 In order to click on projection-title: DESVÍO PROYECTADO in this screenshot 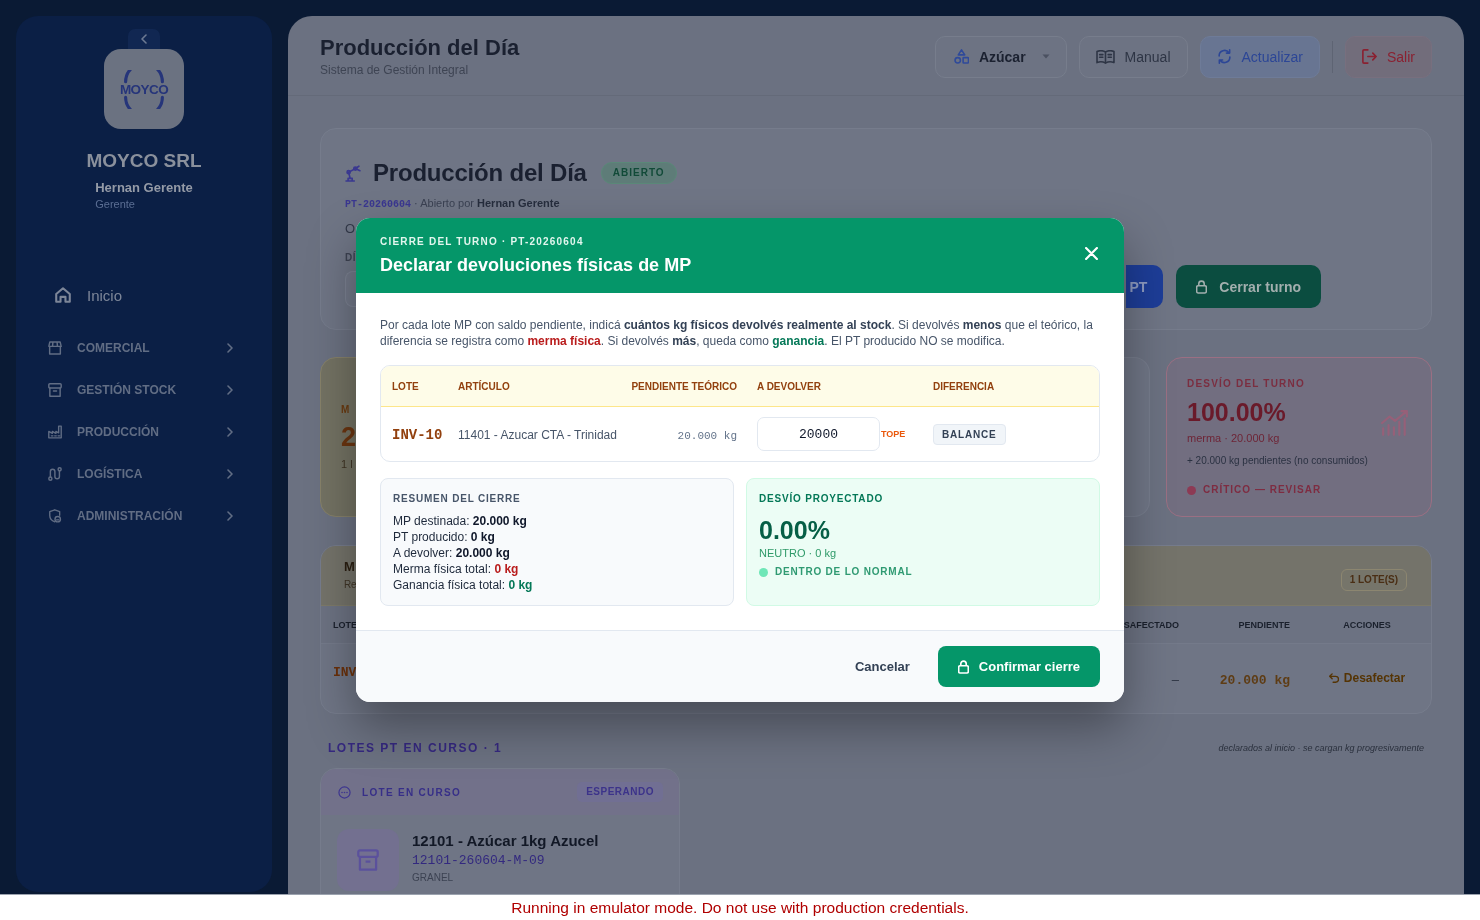, I will do `click(821, 499)`.